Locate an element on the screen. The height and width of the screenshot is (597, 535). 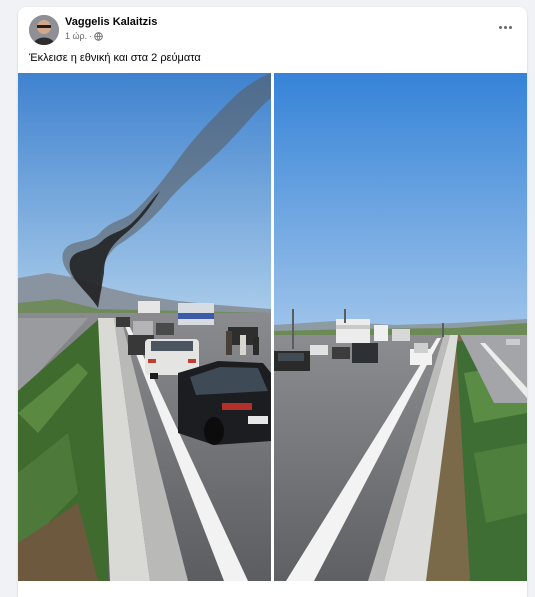
post-meta: 1 ώρ. · is located at coordinates (84, 36).